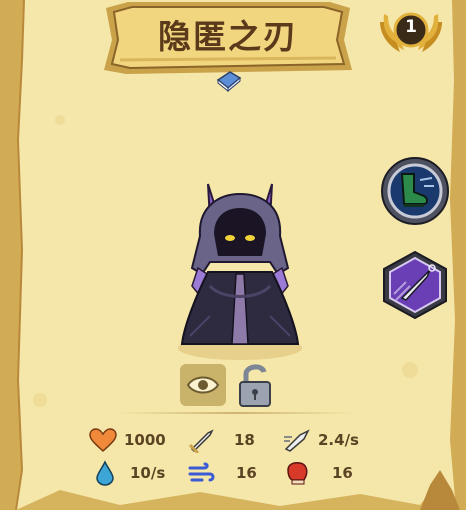 The image size is (466, 510). What do you see at coordinates (342, 473) in the screenshot?
I see `stat-armor-value: 16` at bounding box center [342, 473].